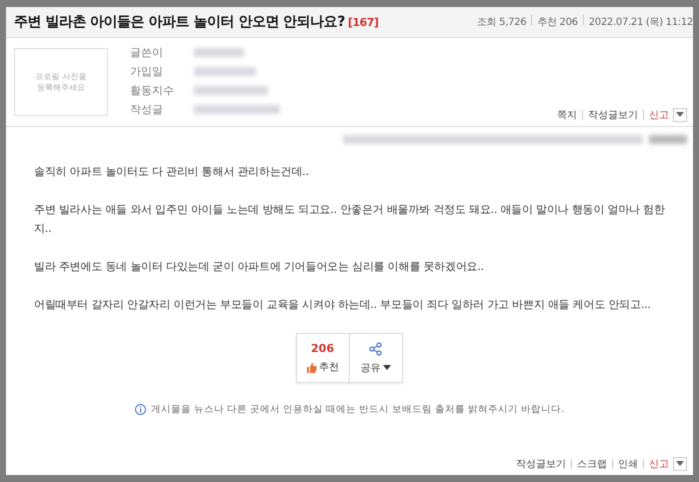 This screenshot has width=699, height=482. Describe the element at coordinates (172, 172) in the screenshot. I see `post-paragraph: 솔직히 아파트 놀이터도 다 관리비 통해서 관리하는건데..` at that location.